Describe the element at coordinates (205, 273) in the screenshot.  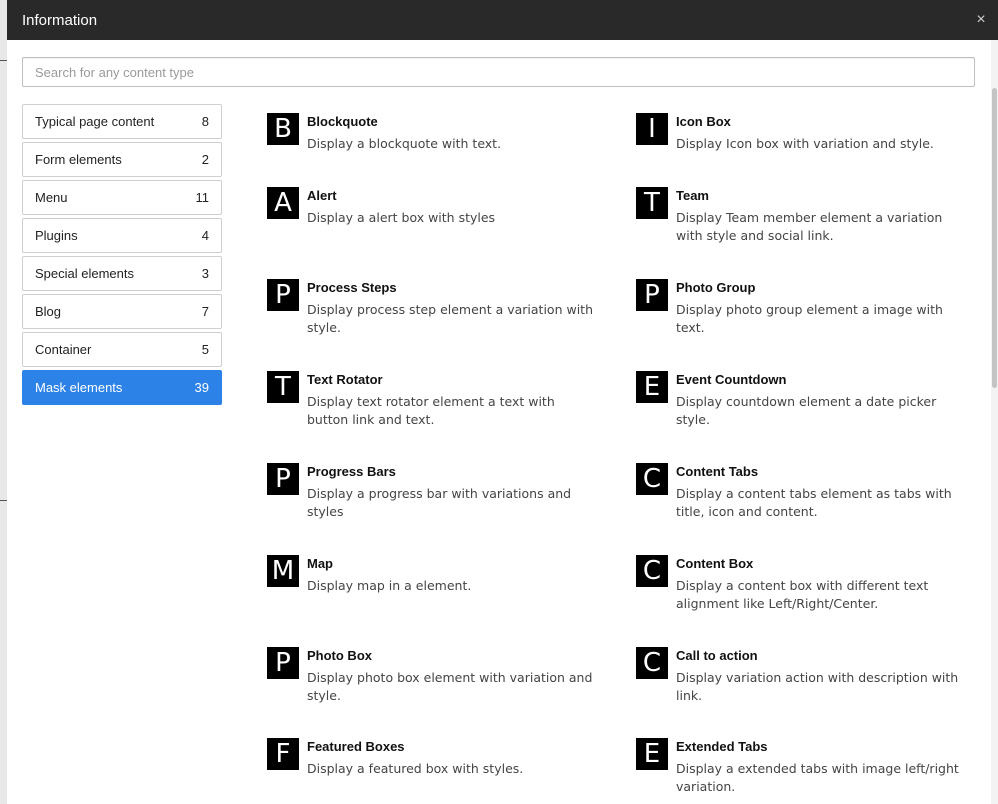
I see `sidebar-item-count: 3` at that location.